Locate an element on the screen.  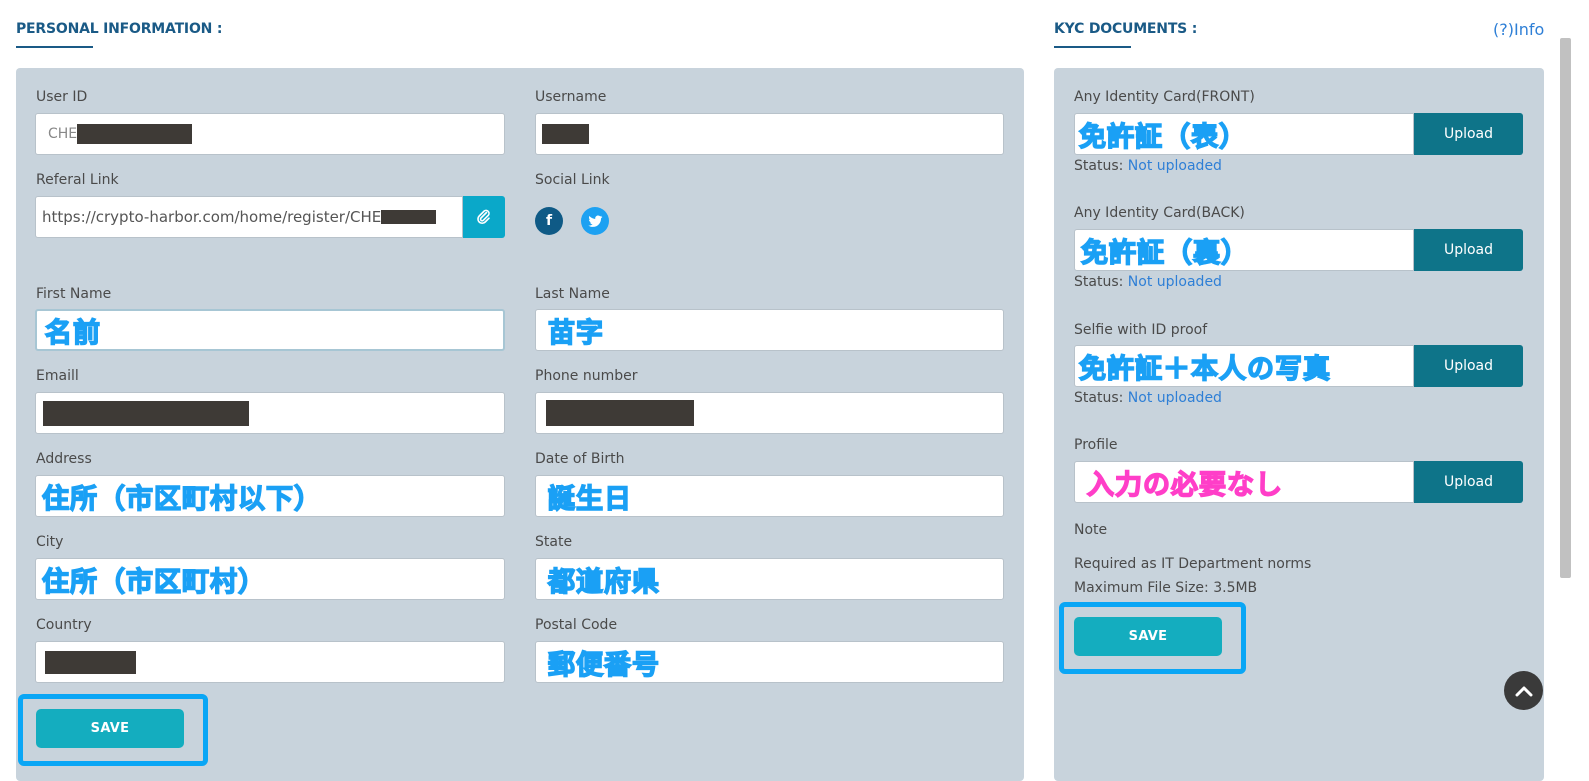
user-id-value: CHE is located at coordinates (63, 134).